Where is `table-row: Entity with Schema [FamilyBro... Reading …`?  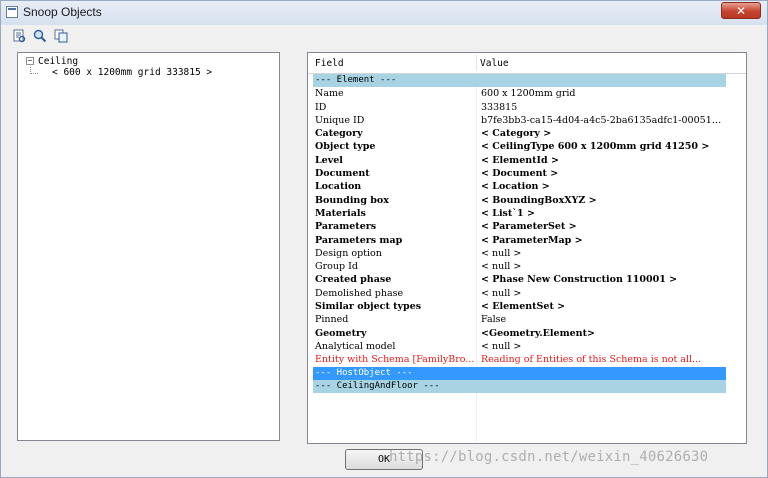 table-row: Entity with Schema [FamilyBro... Reading … is located at coordinates (519, 359).